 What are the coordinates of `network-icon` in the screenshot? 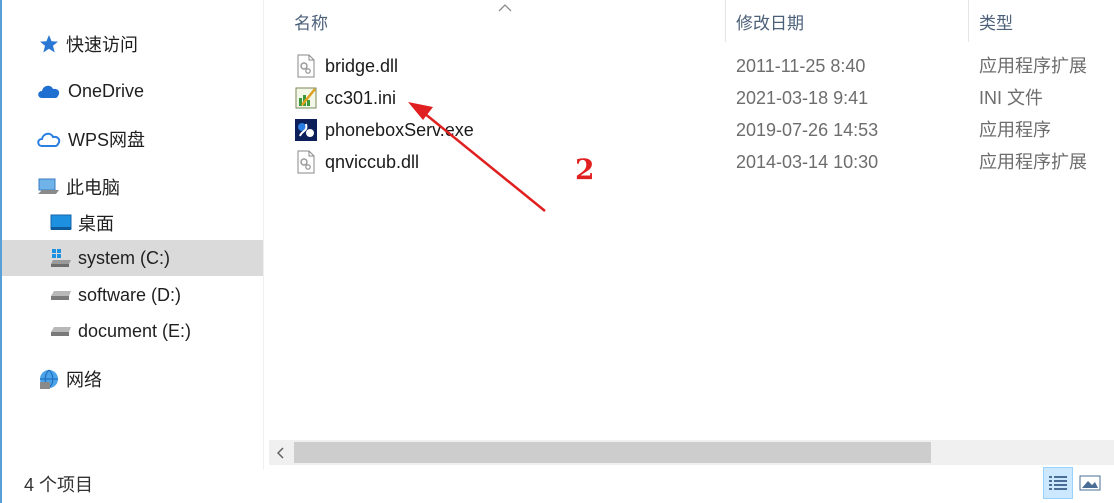 It's located at (49, 379).